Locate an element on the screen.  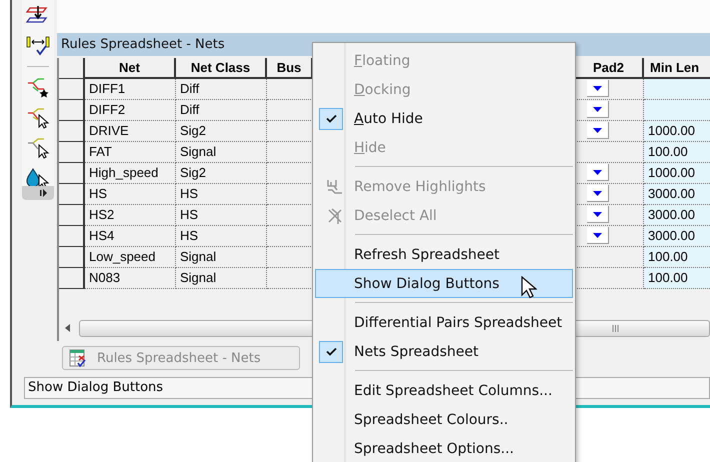
menu-item: Nets Spreadsheet is located at coordinates (444, 351).